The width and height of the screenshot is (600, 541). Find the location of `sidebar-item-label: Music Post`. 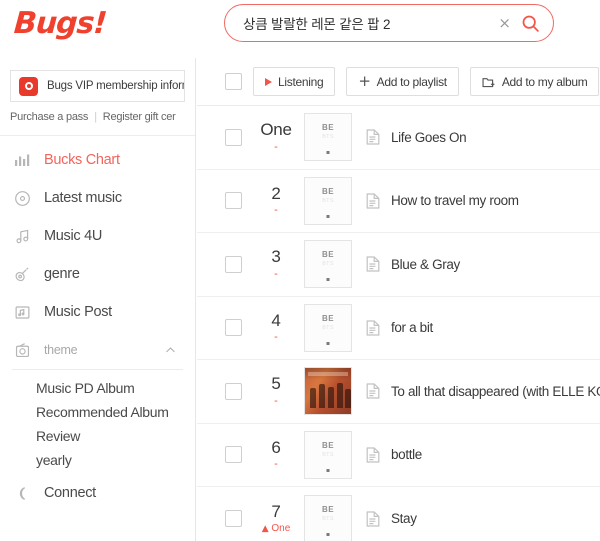

sidebar-item-label: Music Post is located at coordinates (78, 312).